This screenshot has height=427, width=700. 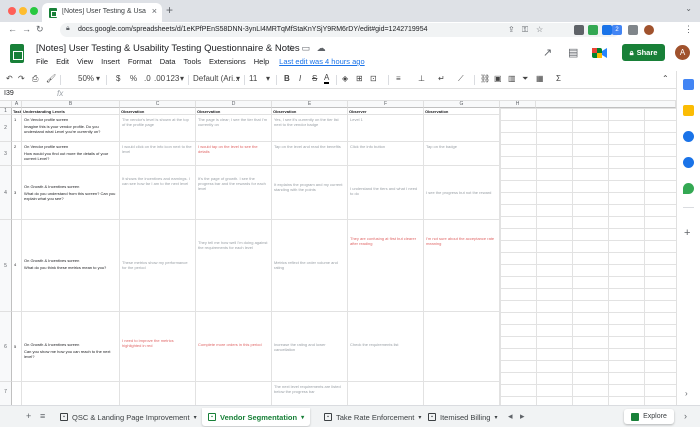 I want to click on hide-side-panel-icon: ›, so click(x=686, y=393).